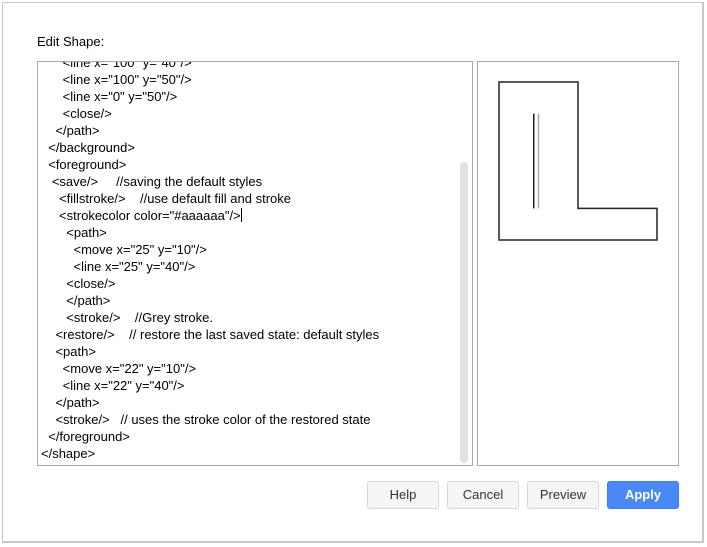  What do you see at coordinates (84, 164) in the screenshot?
I see `code-line: <foreground>` at bounding box center [84, 164].